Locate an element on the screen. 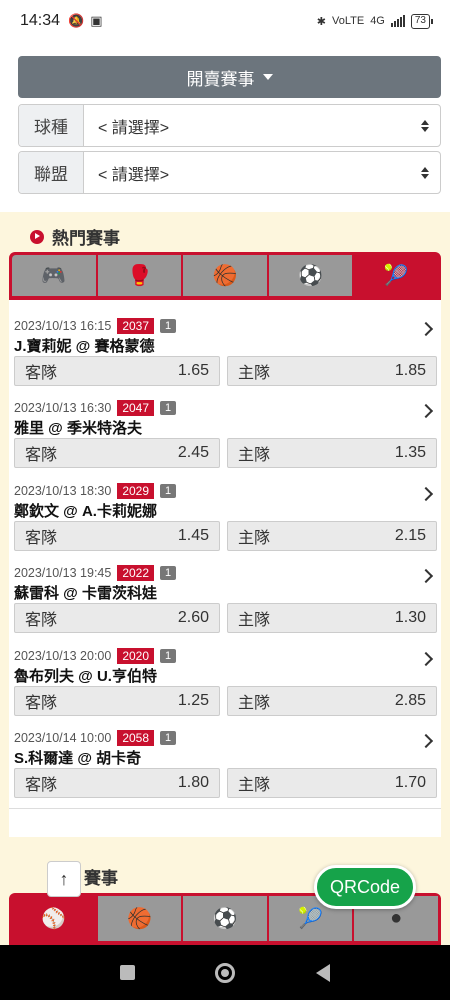 Image resolution: width=450 pixels, height=1000 pixels. match-code: 2047 is located at coordinates (136, 408).